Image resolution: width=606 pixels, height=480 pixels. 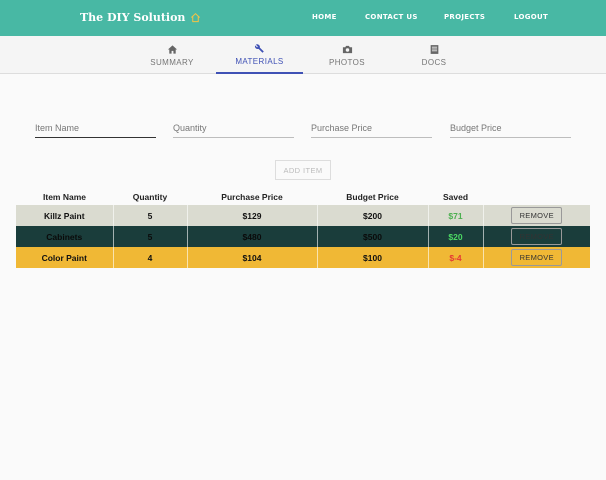 I want to click on item-name-field, so click(x=95, y=128).